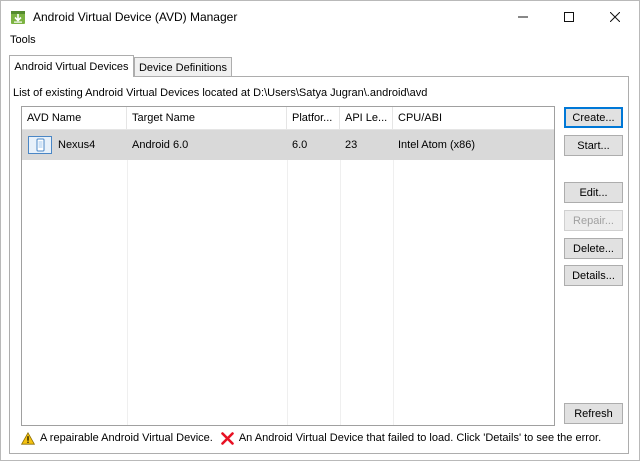 The image size is (640, 461). What do you see at coordinates (227, 438) in the screenshot?
I see `red-x-icon` at bounding box center [227, 438].